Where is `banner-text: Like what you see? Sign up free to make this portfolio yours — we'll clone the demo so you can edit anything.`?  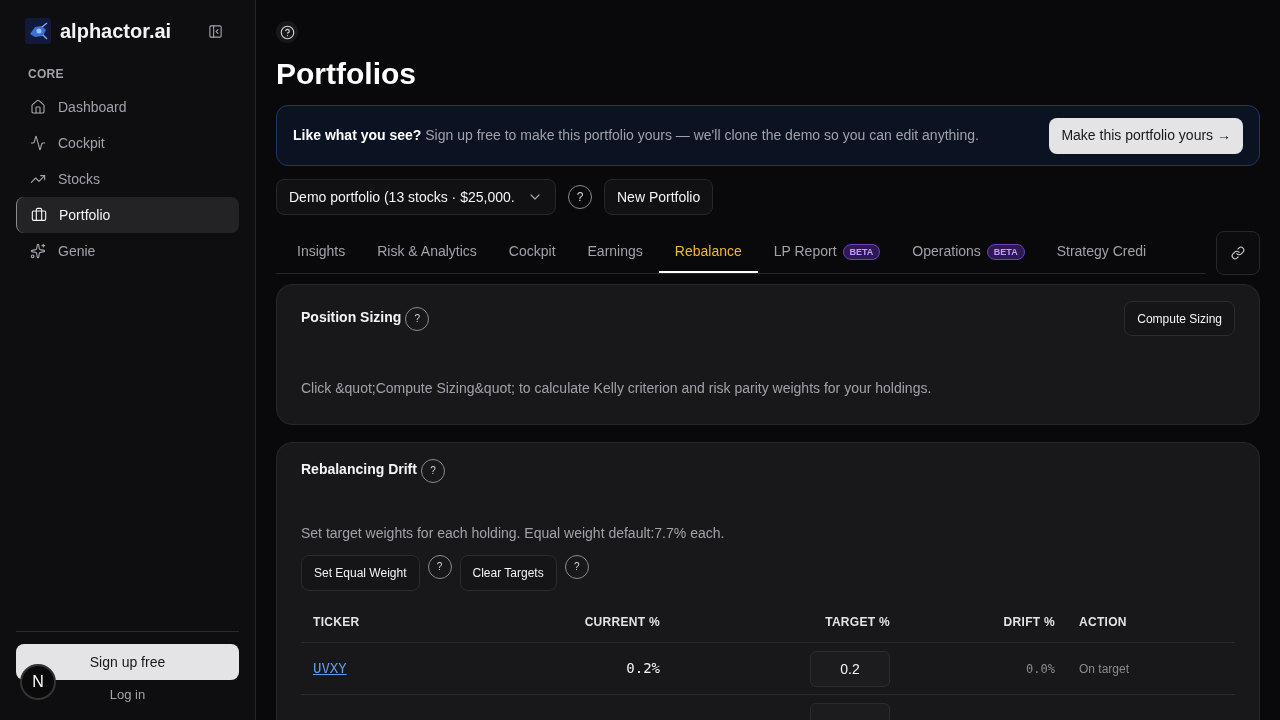 banner-text: Like what you see? Sign up free to make this portfolio yours — we'll clone the demo so you can edit anything. is located at coordinates (636, 135).